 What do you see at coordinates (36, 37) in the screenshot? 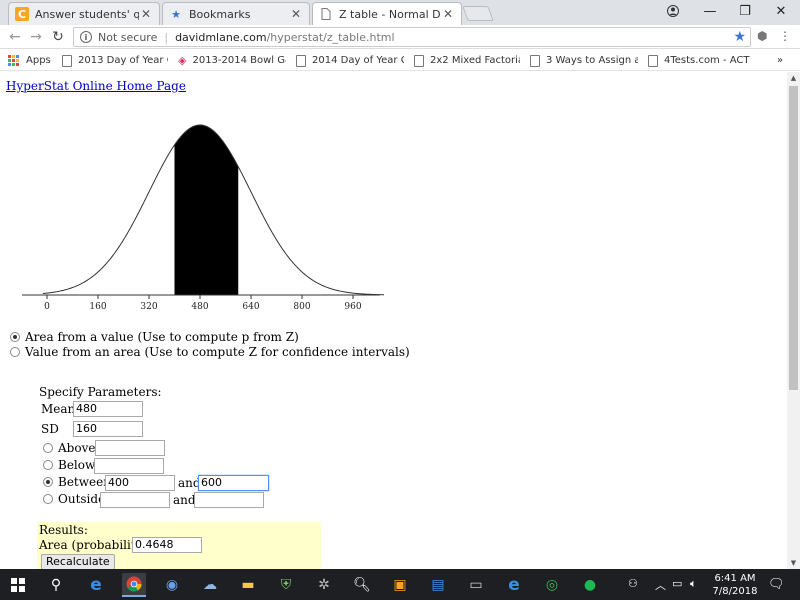
I see `forward-icon: →` at bounding box center [36, 37].